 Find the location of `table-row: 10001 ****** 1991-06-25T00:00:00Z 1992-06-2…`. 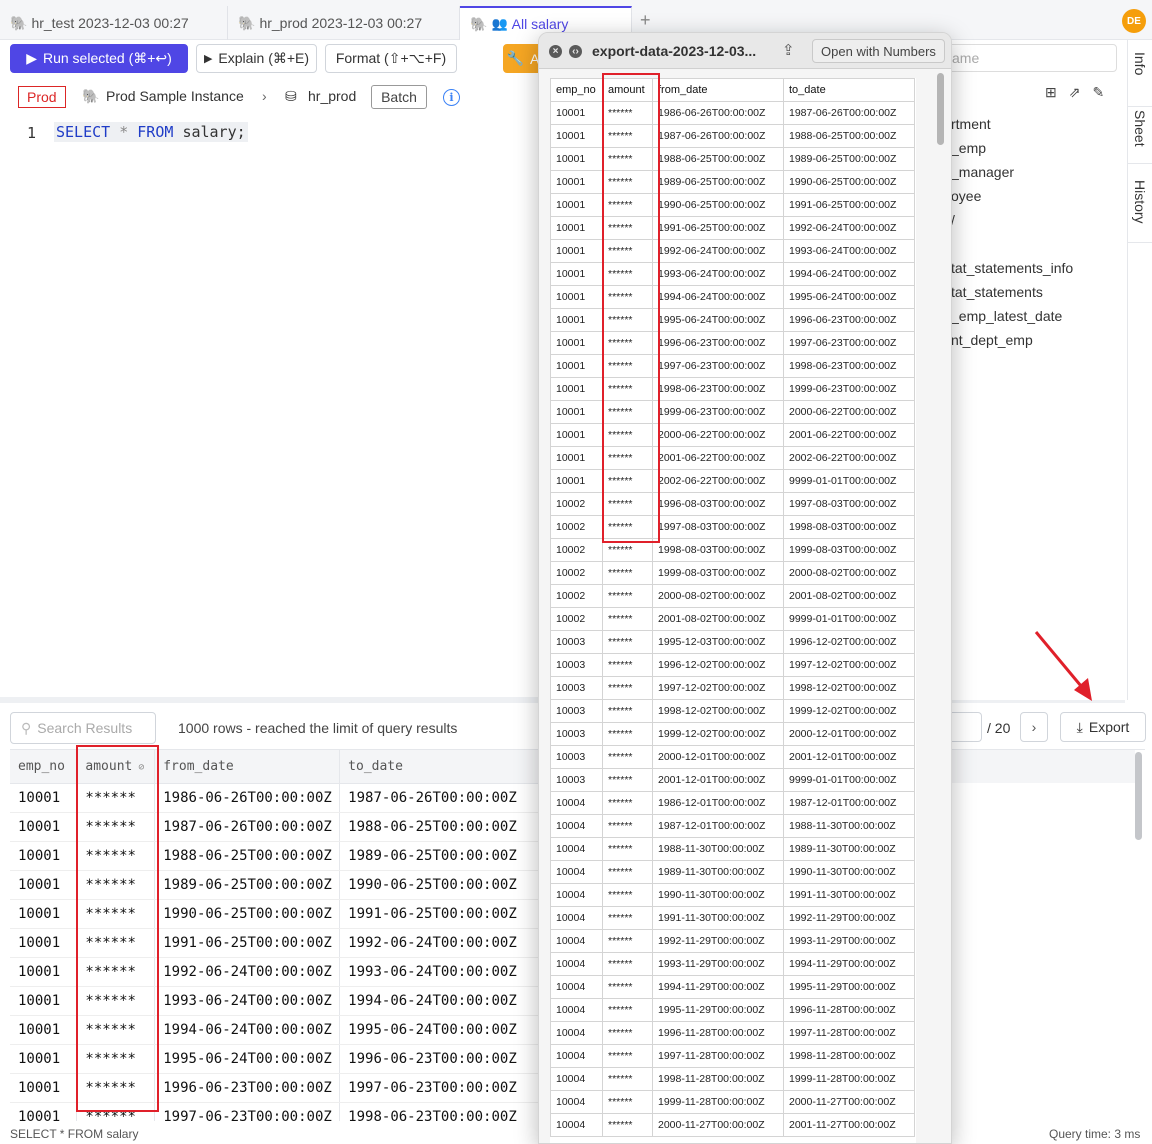

table-row: 10001 ****** 1991-06-25T00:00:00Z 1992-06-2… is located at coordinates (275, 943).